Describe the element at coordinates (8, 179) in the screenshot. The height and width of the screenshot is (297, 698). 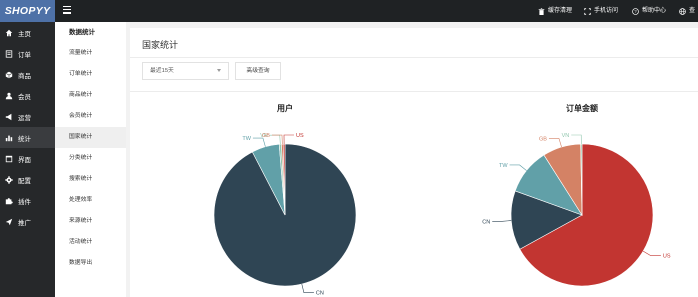
I see `gear-icon` at that location.